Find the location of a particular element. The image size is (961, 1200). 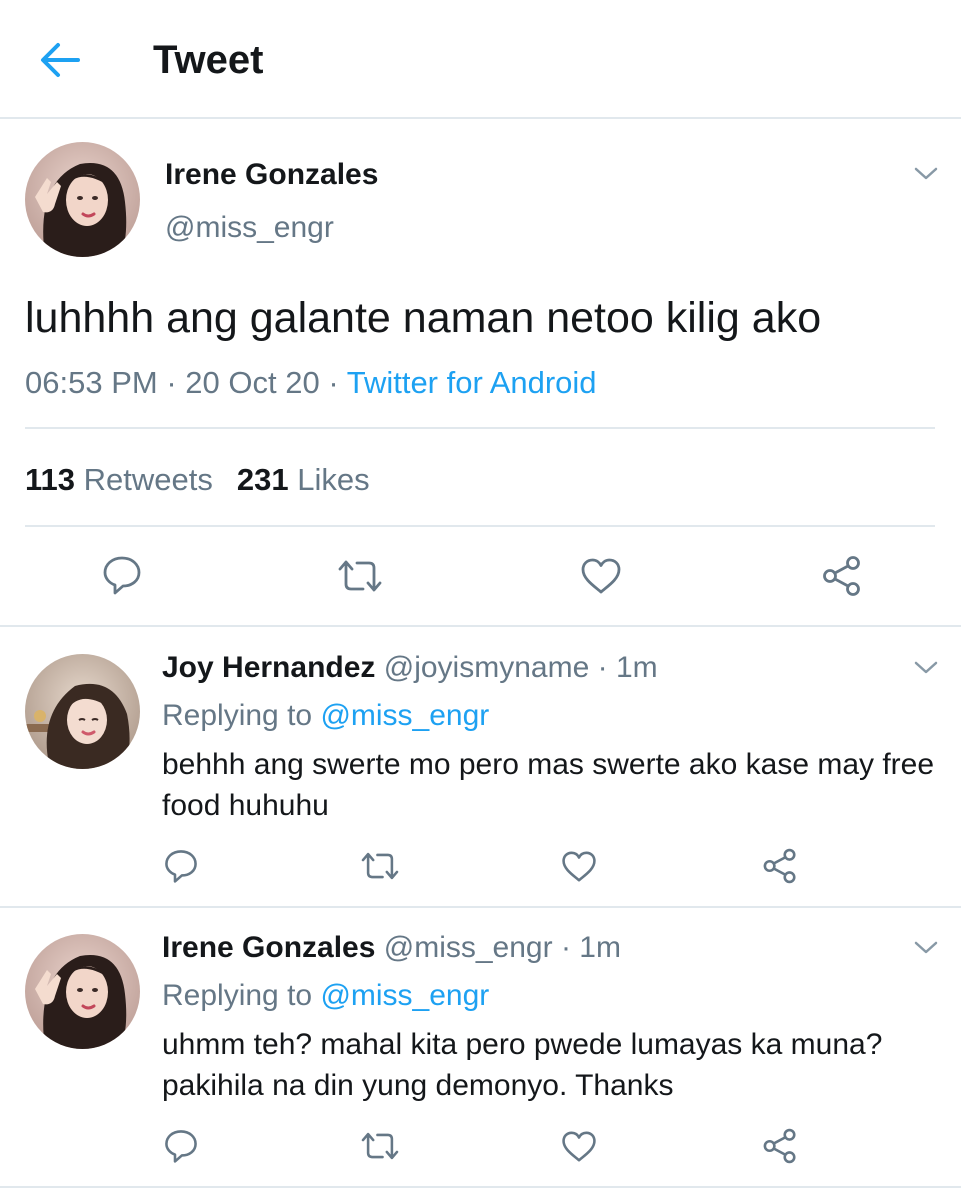

tweet-source-link: Twitter for Android is located at coordinates (472, 382).